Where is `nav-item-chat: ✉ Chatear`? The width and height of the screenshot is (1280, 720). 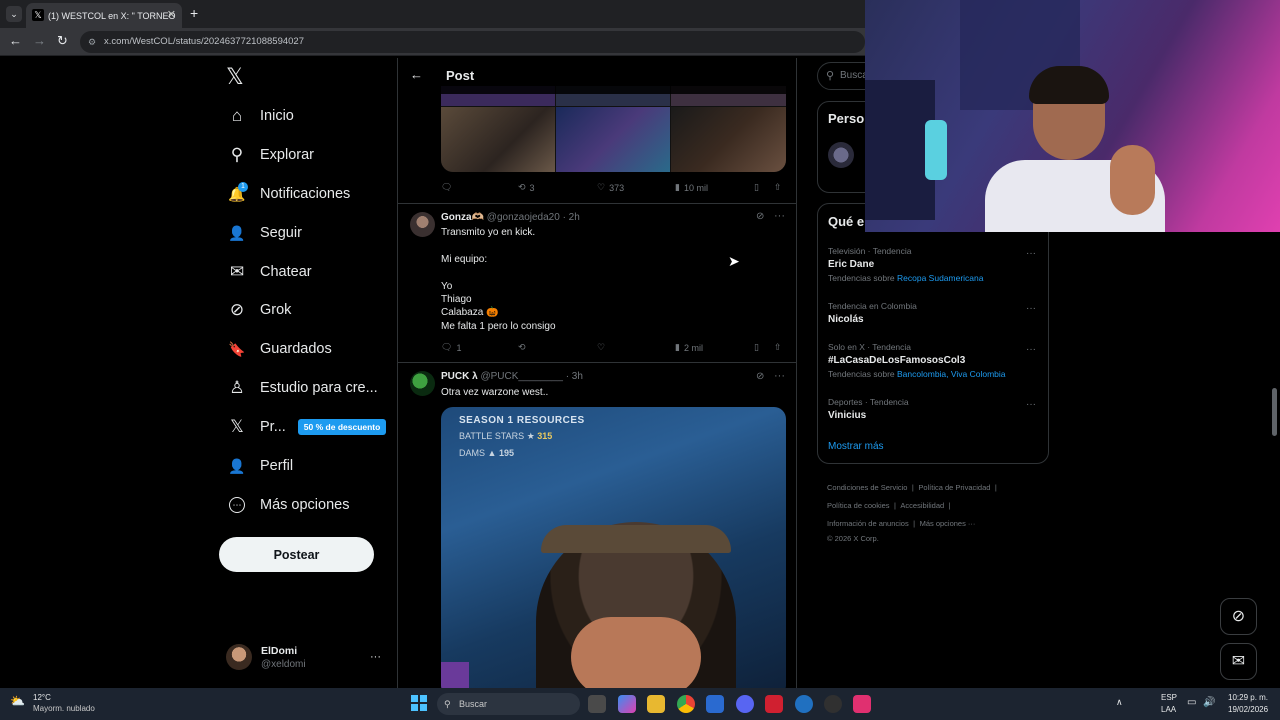
nav-item-chat: ✉ Chatear is located at coordinates (269, 272).